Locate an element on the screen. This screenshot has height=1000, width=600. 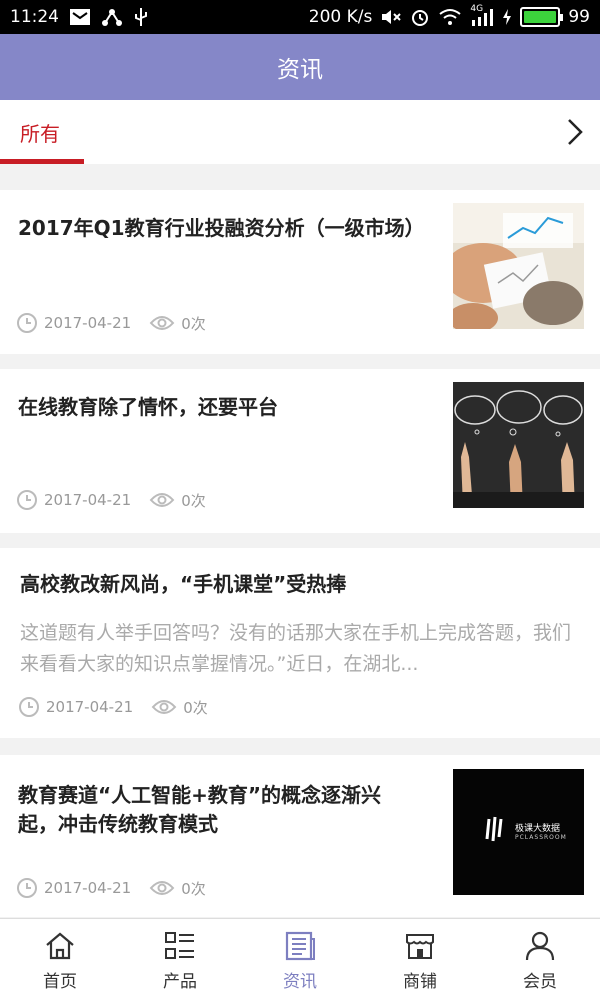
status-time: 11:24 is located at coordinates (34, 17).